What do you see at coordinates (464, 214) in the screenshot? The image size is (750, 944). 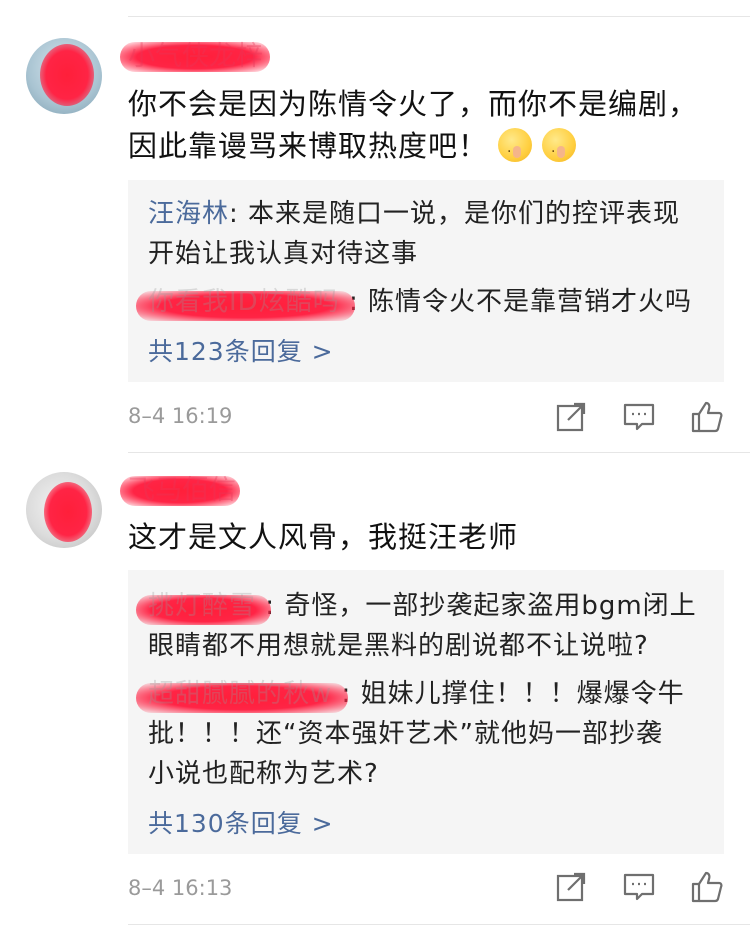 I see `reply-text: 本来是随口一说，是你们的控评表现` at bounding box center [464, 214].